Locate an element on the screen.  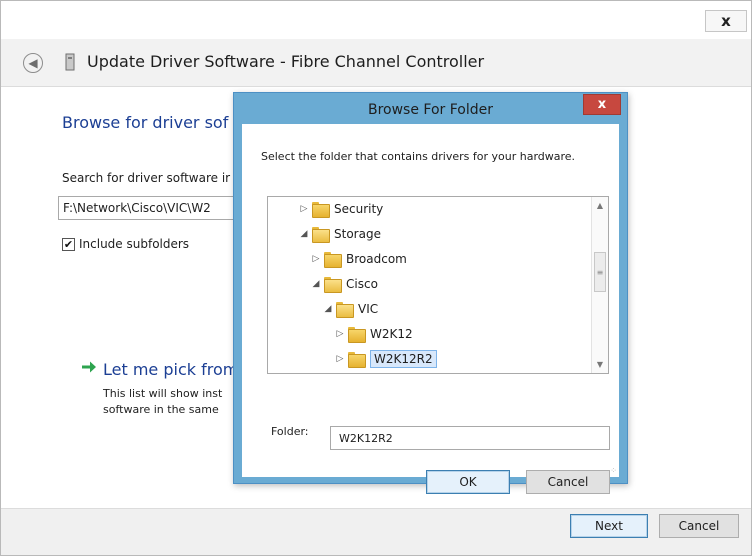
pick-from-list-link: Let me pick from is located at coordinates (170, 369).